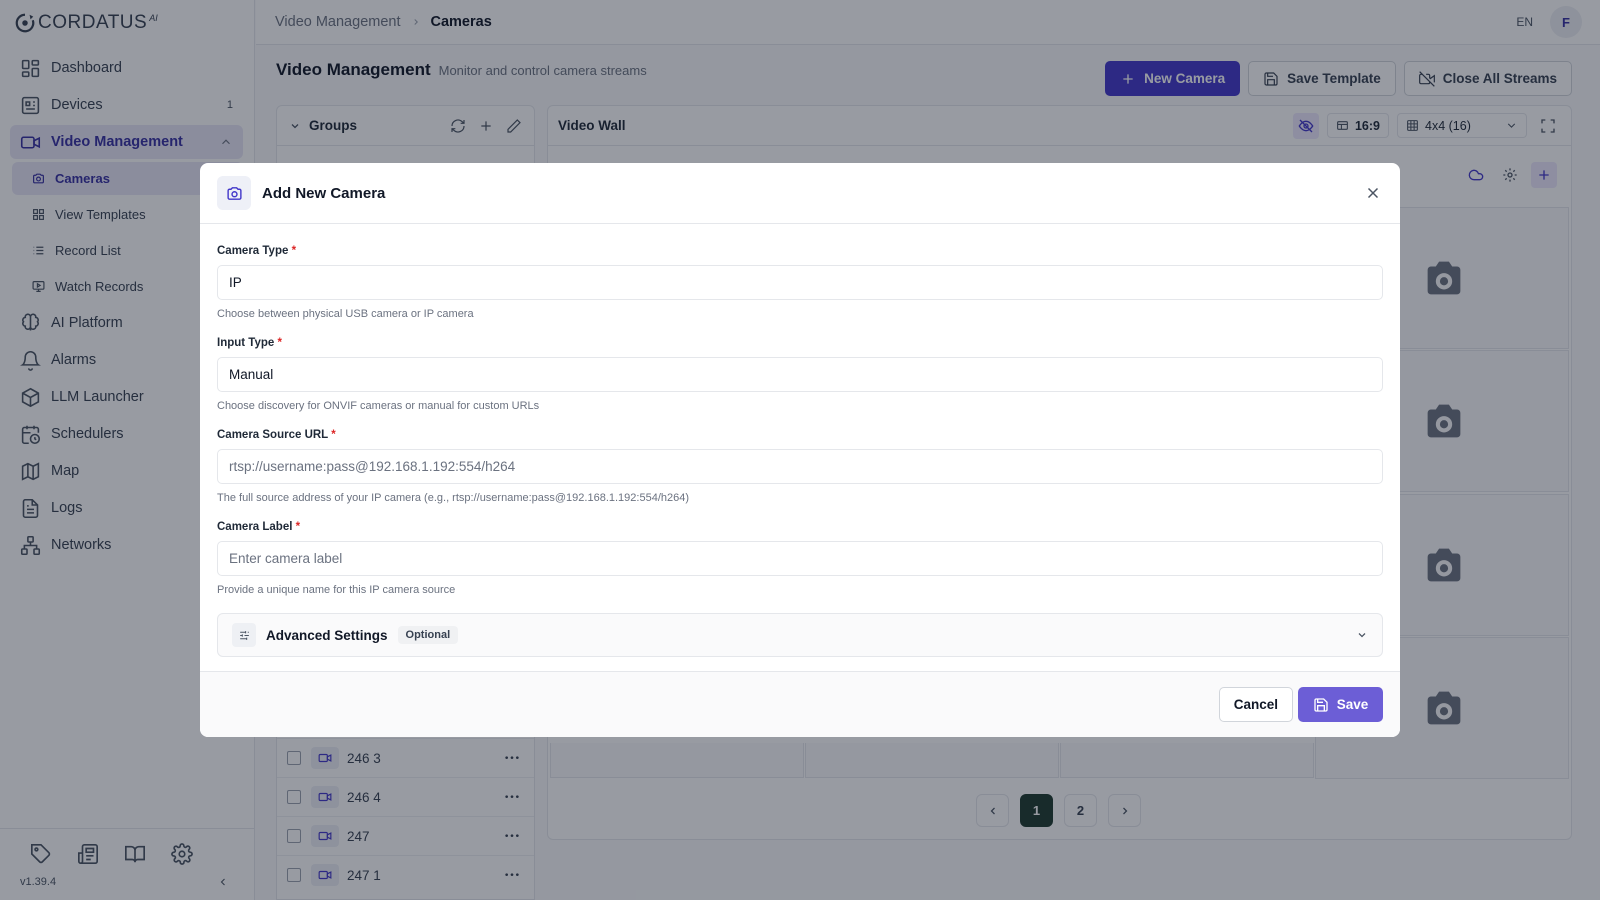  What do you see at coordinates (800, 282) in the screenshot?
I see `camera-type-select: IP` at bounding box center [800, 282].